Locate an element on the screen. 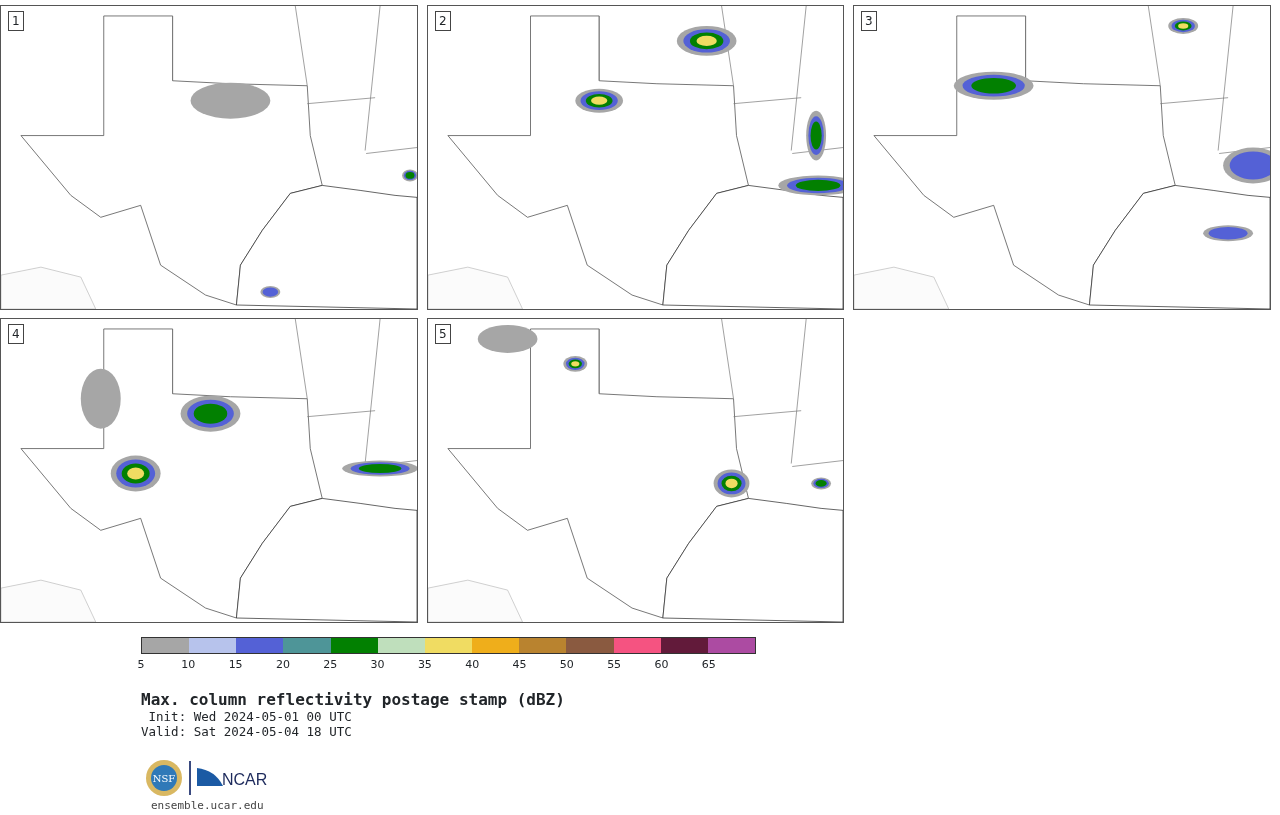  panel-number: 2 is located at coordinates (443, 21).